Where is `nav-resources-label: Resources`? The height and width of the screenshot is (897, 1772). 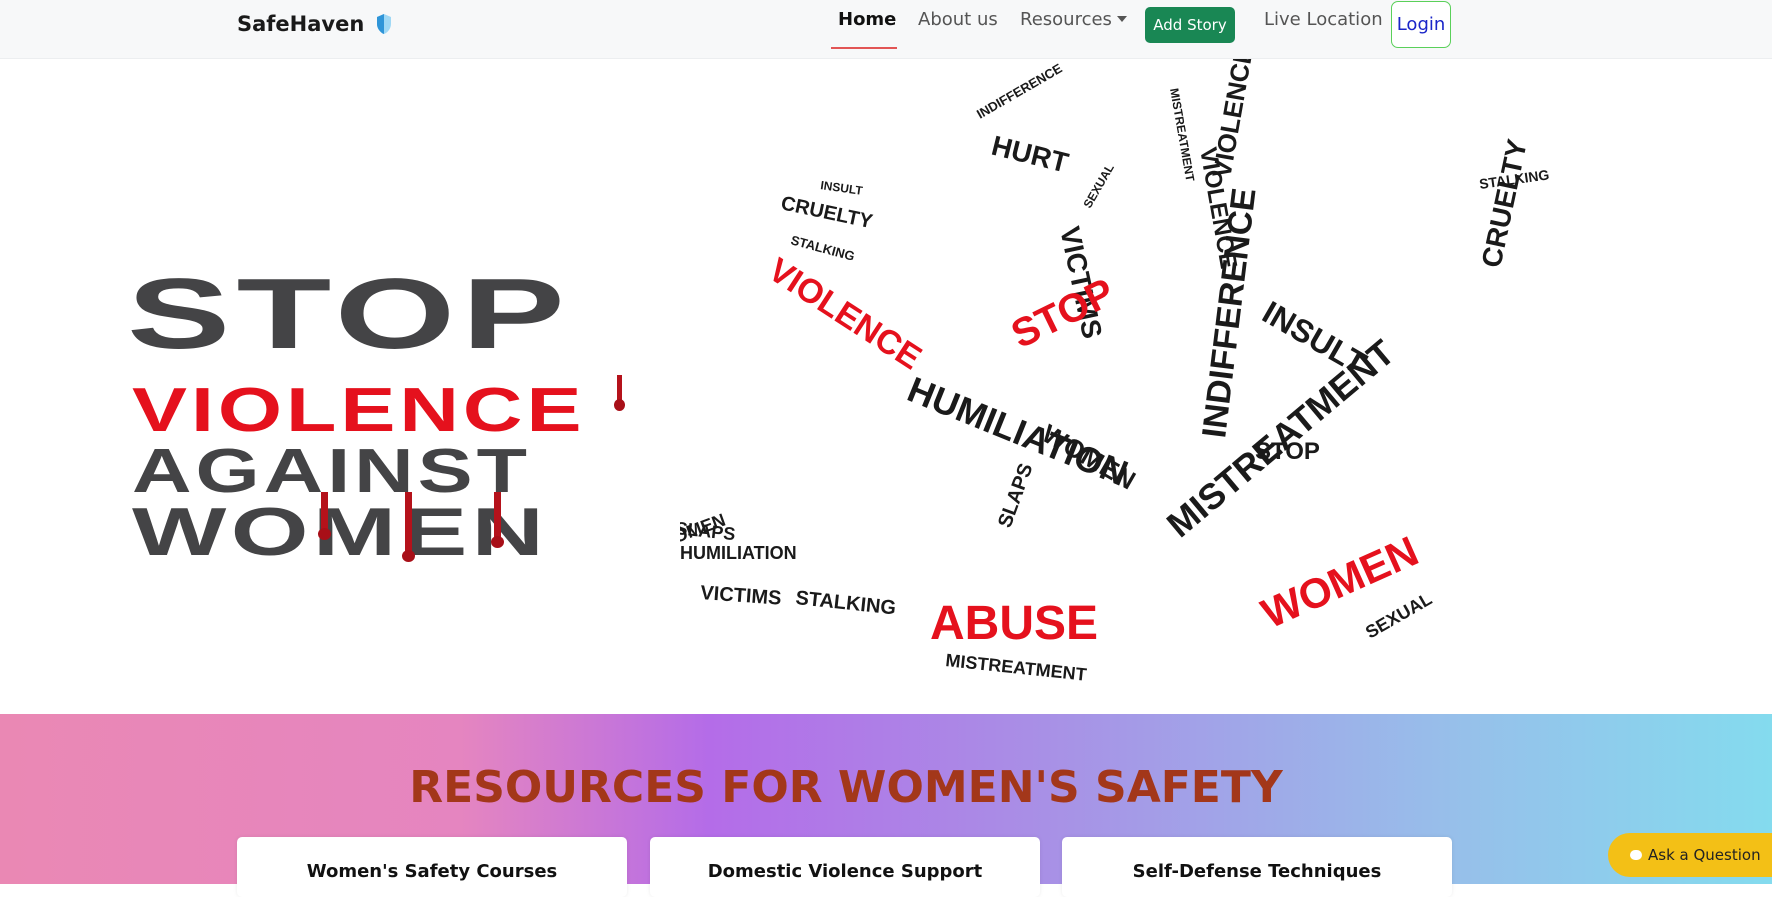 nav-resources-label: Resources is located at coordinates (1066, 19).